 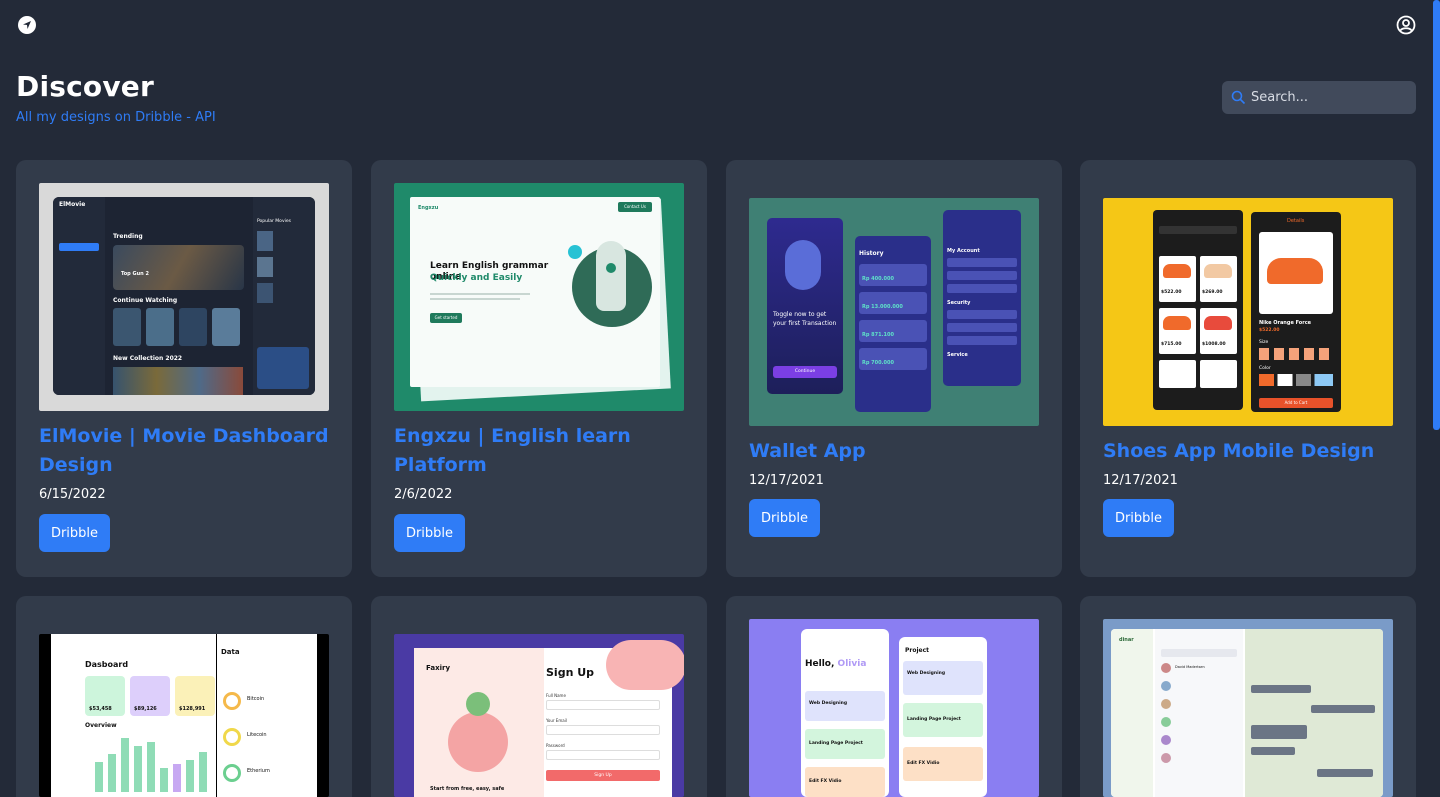 I want to click on preview-price: $269.00, so click(x=1212, y=292).